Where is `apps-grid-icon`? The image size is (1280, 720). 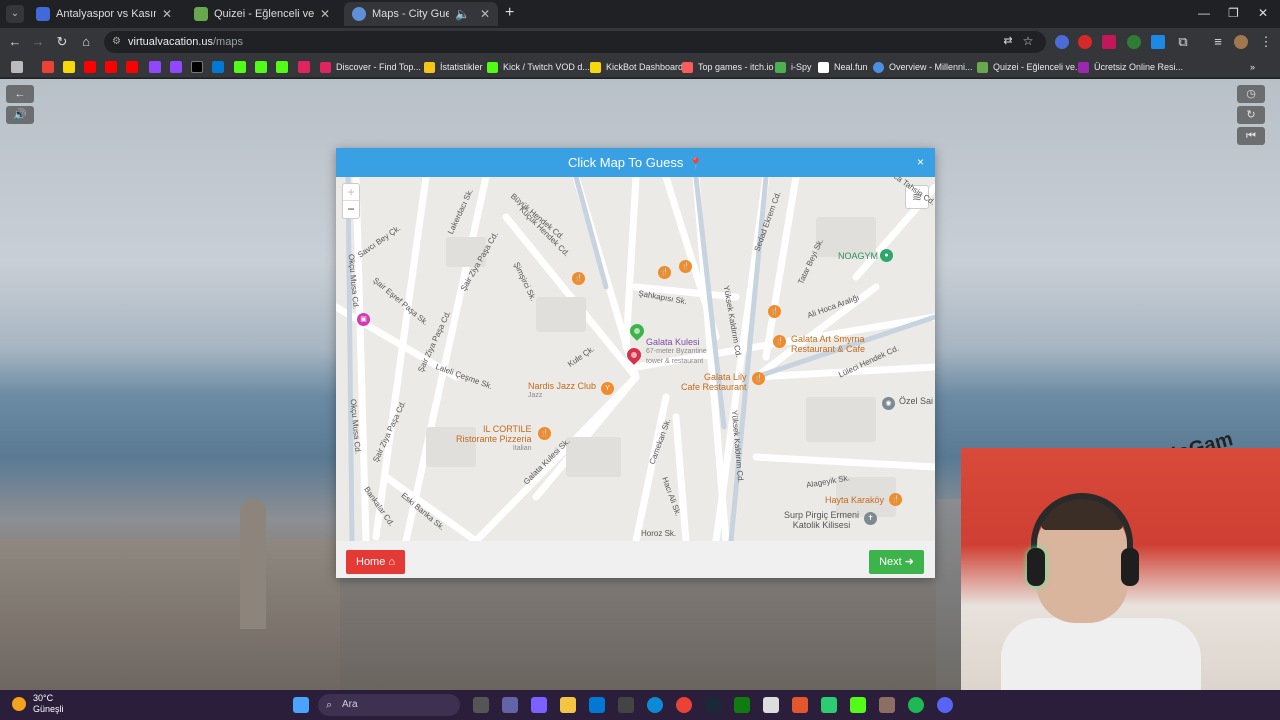
apps-grid-icon is located at coordinates (17, 67).